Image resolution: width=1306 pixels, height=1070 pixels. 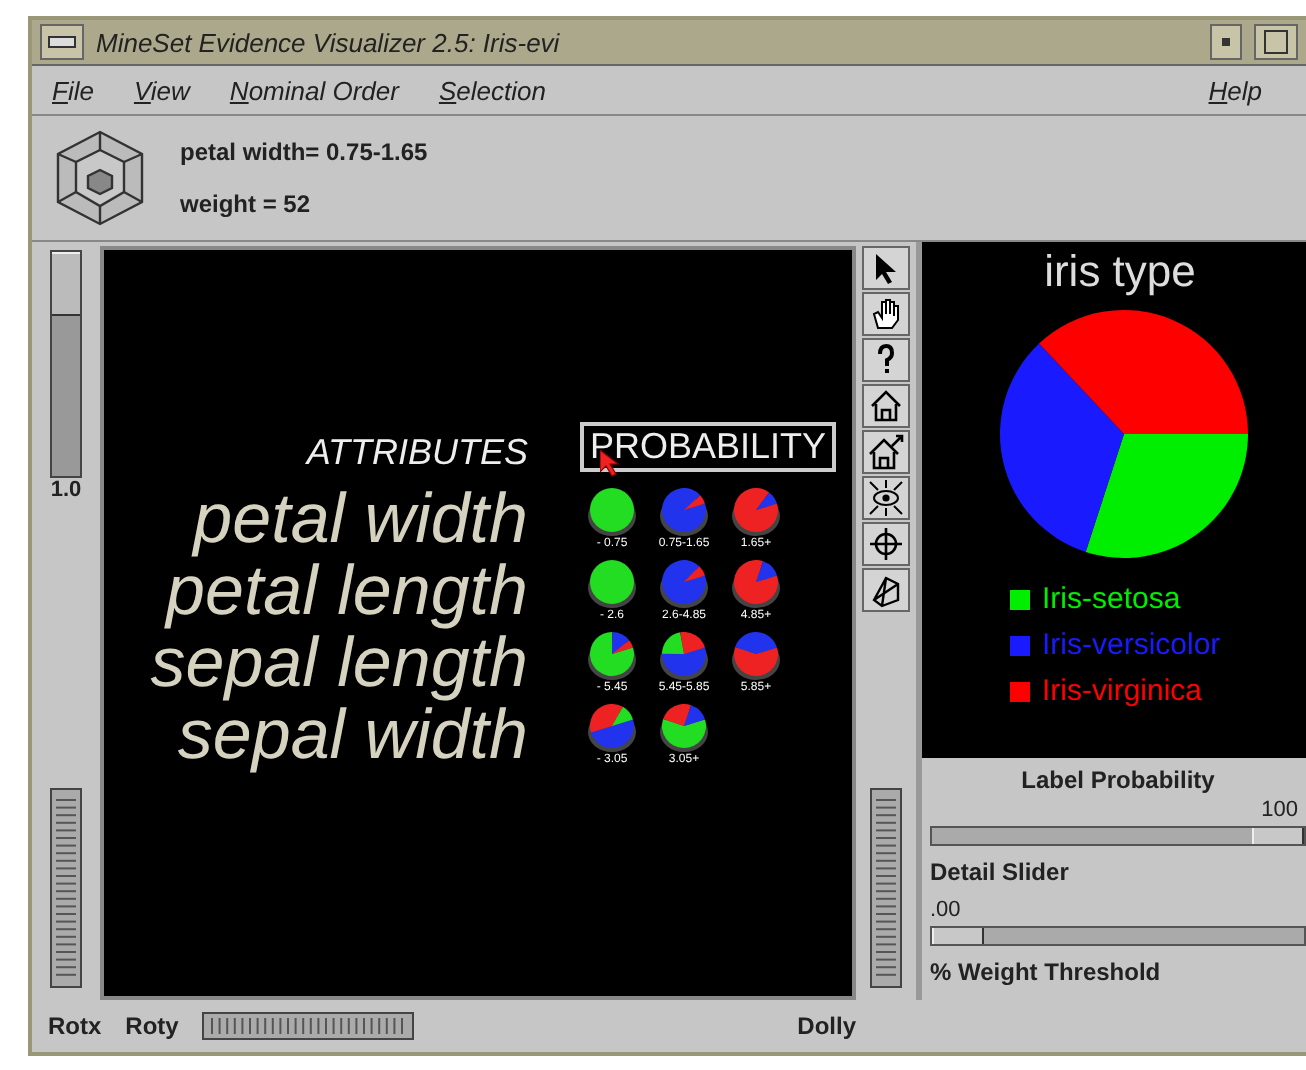 I want to click on chart-title: iris type, so click(x=1120, y=272).